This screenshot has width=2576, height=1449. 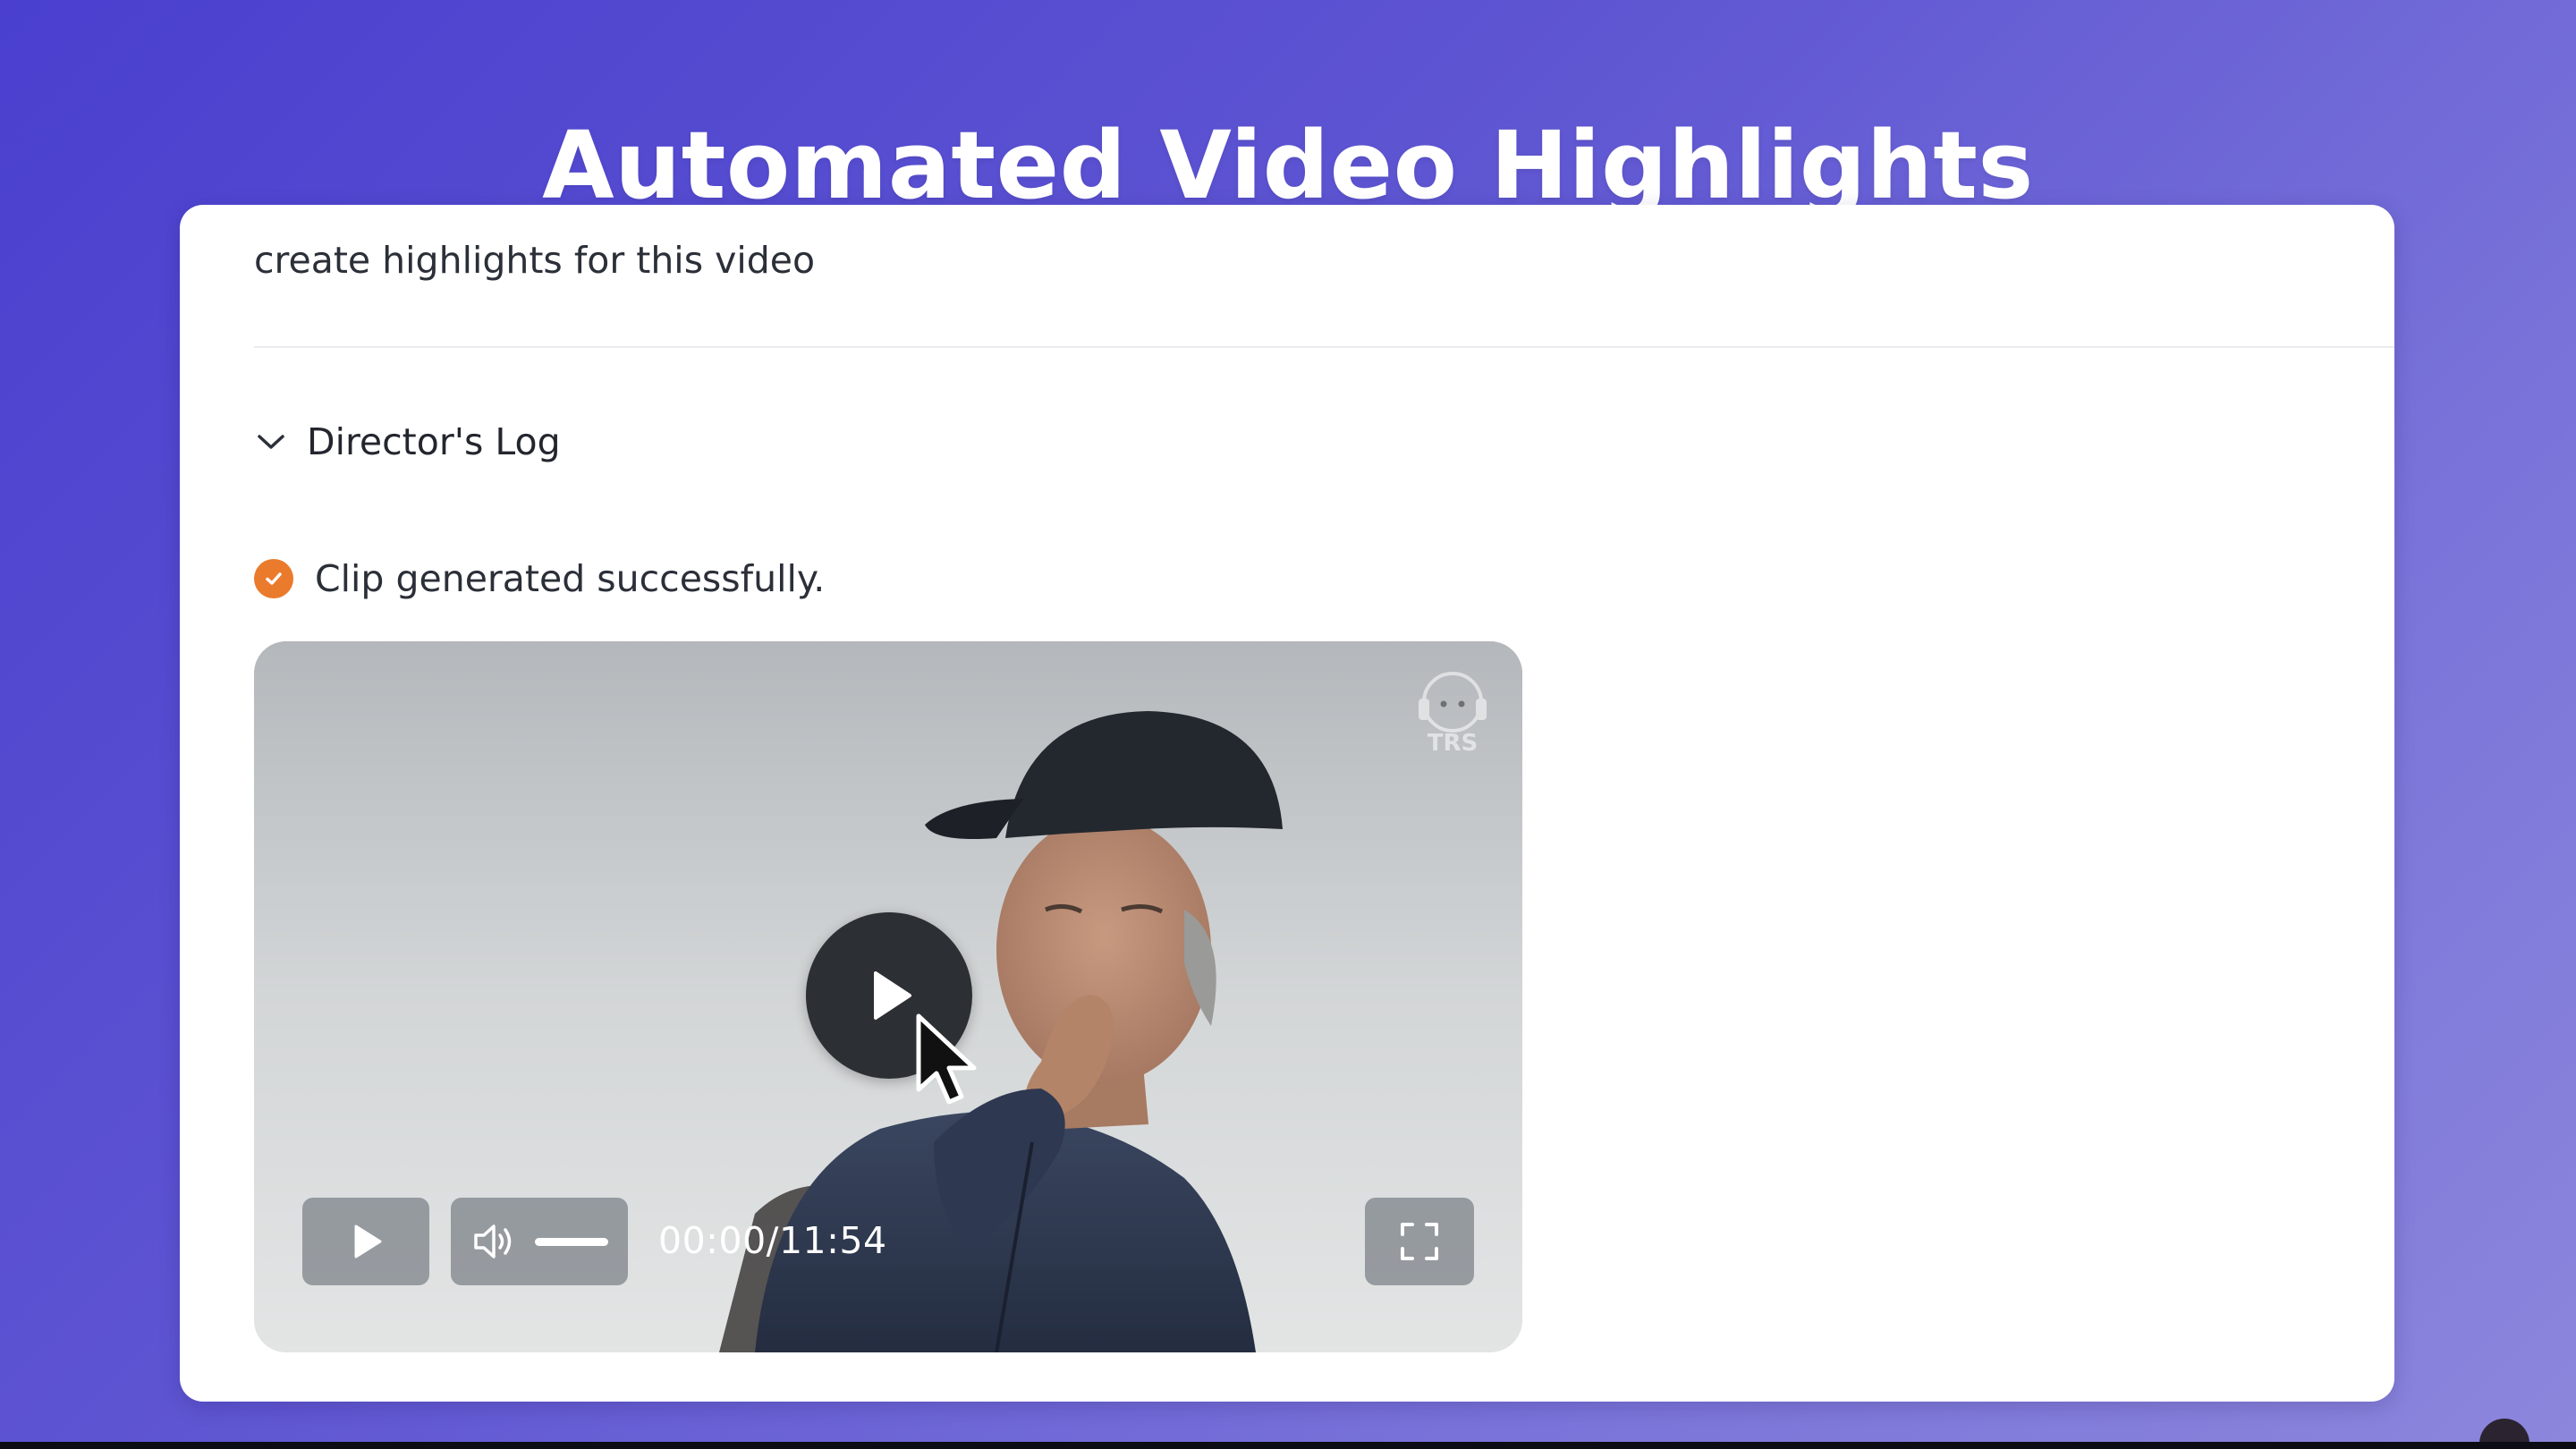 I want to click on chevron-down-icon, so click(x=271, y=442).